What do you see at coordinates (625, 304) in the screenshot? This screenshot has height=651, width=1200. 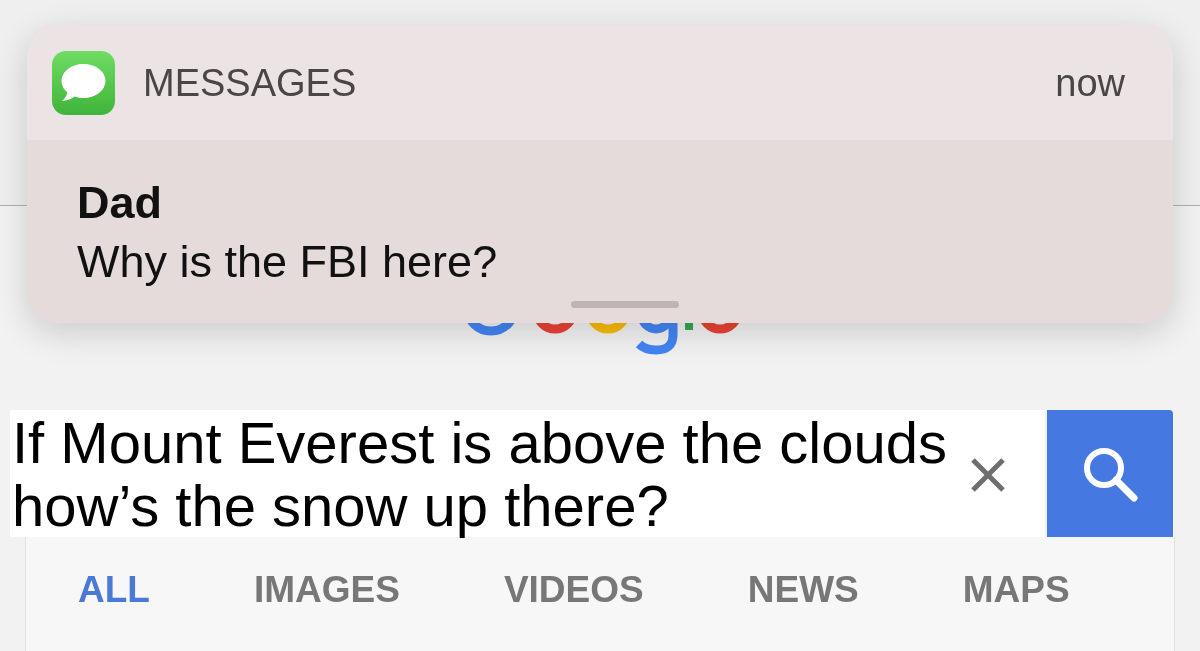 I see `grabber-handle` at bounding box center [625, 304].